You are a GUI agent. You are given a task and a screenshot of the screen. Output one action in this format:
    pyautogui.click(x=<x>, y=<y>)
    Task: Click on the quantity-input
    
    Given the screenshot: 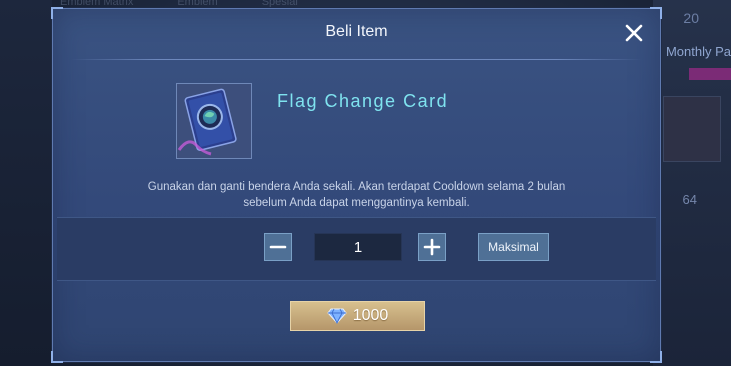 What is the action you would take?
    pyautogui.click(x=358, y=247)
    